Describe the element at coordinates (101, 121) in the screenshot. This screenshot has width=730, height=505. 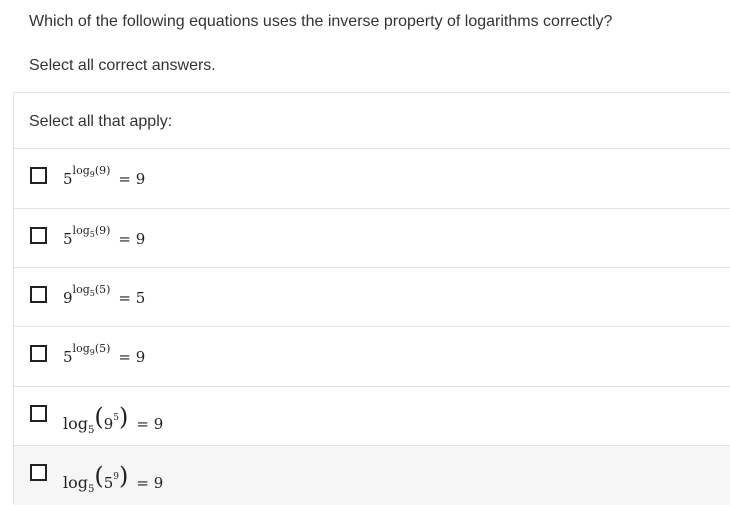
I see `select-all-label: Select all that apply:` at that location.